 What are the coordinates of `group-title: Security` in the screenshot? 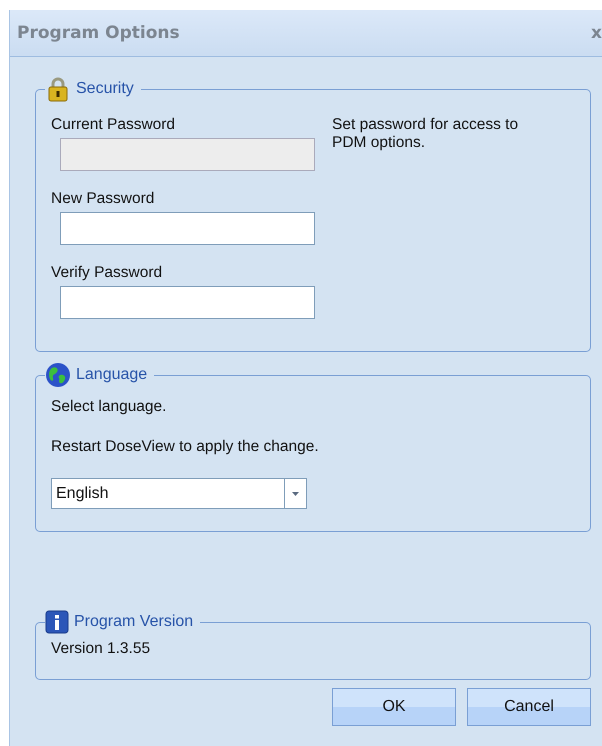 It's located at (105, 89).